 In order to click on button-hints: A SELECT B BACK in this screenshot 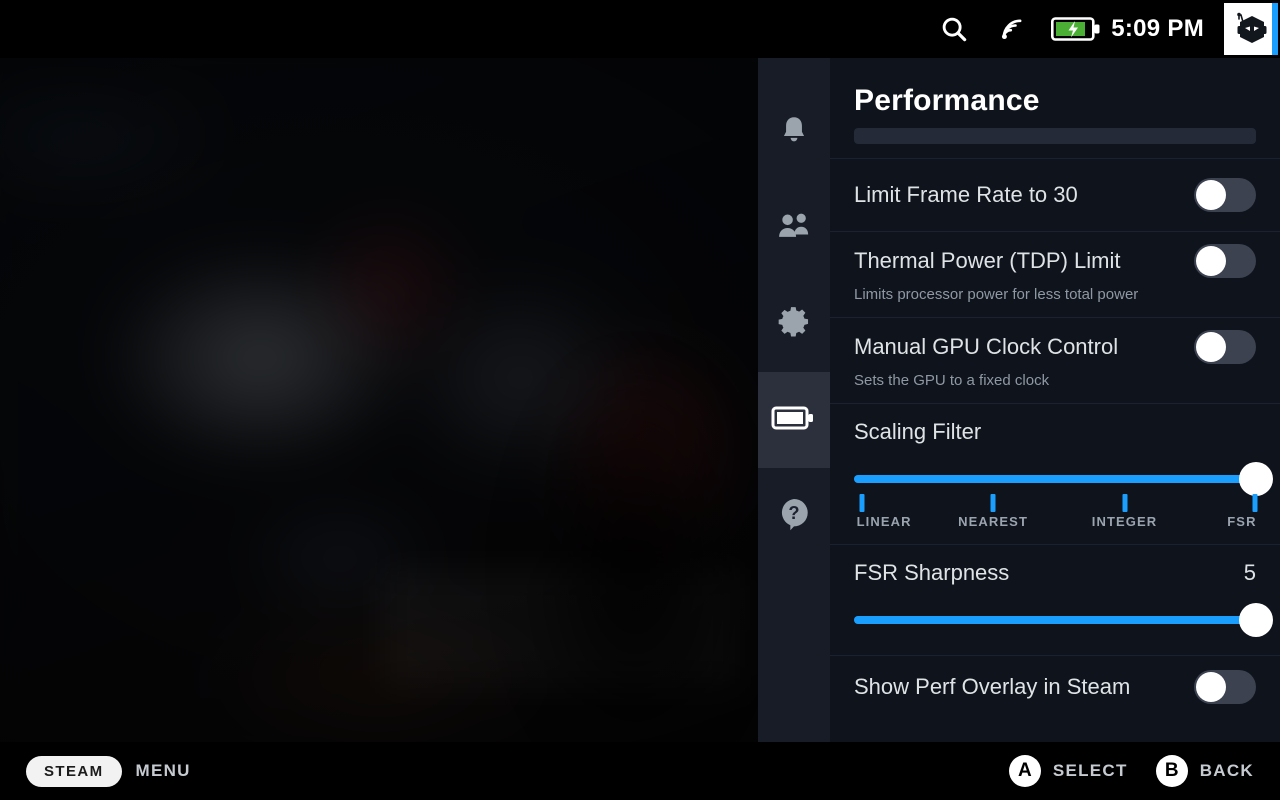, I will do `click(1131, 771)`.